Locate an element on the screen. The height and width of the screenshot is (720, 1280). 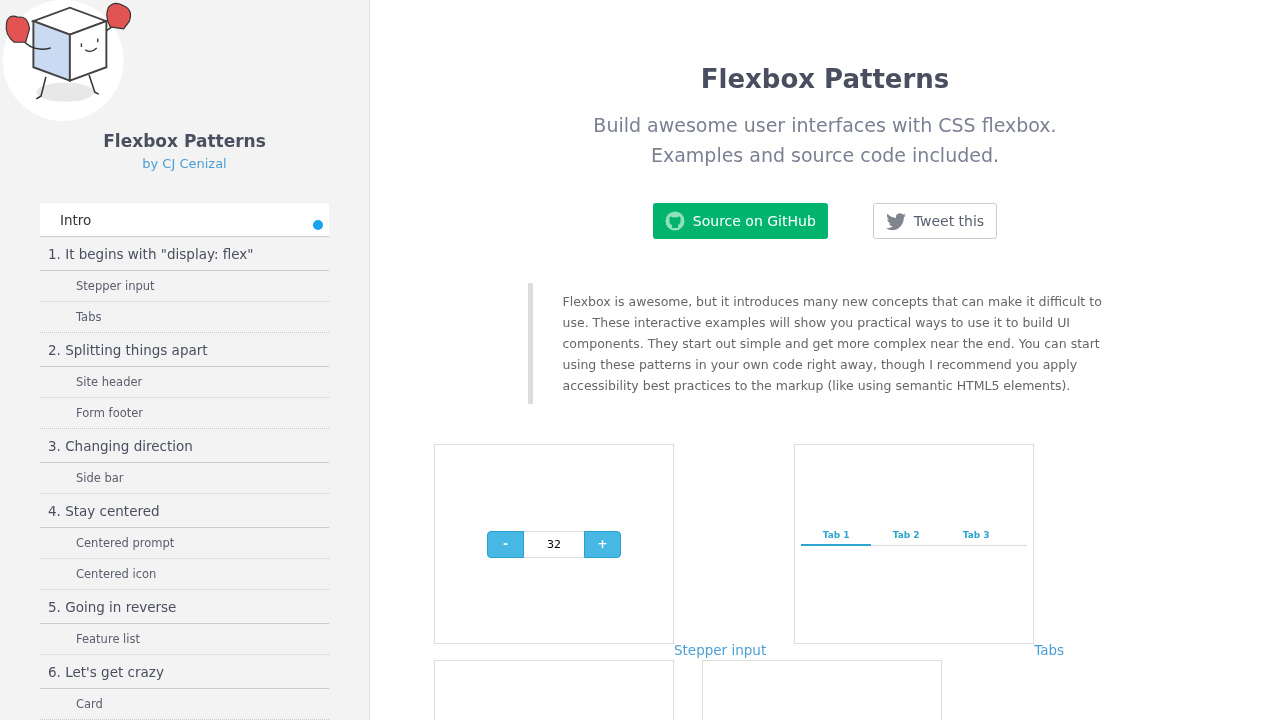
nav-section: 2. Splitting things apart is located at coordinates (184, 350).